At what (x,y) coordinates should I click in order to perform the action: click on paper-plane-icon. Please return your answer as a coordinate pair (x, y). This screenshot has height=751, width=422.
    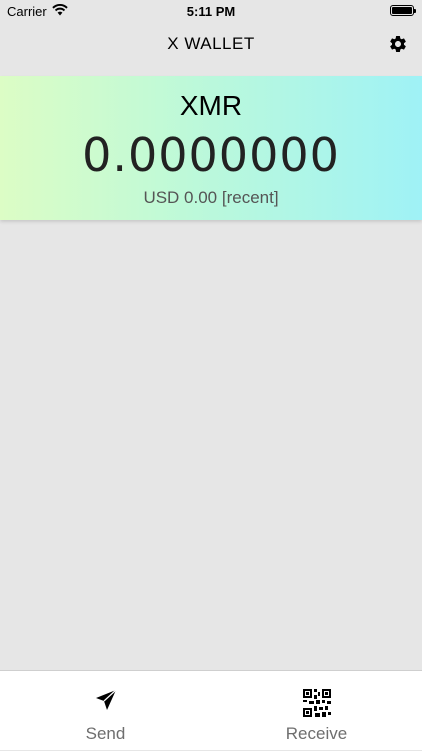
    Looking at the image, I should click on (106, 702).